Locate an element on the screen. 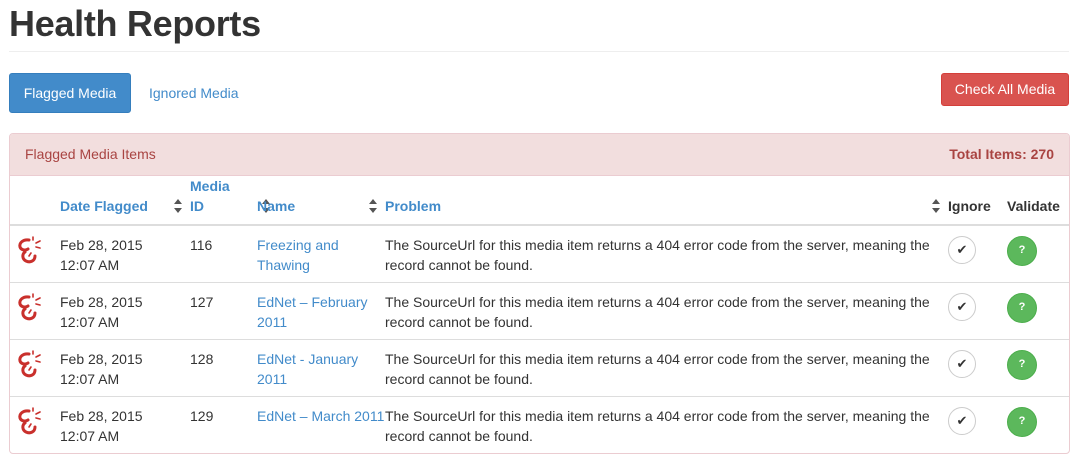 This screenshot has height=465, width=1073. ignored-media-tab: Ignored Media is located at coordinates (194, 93).